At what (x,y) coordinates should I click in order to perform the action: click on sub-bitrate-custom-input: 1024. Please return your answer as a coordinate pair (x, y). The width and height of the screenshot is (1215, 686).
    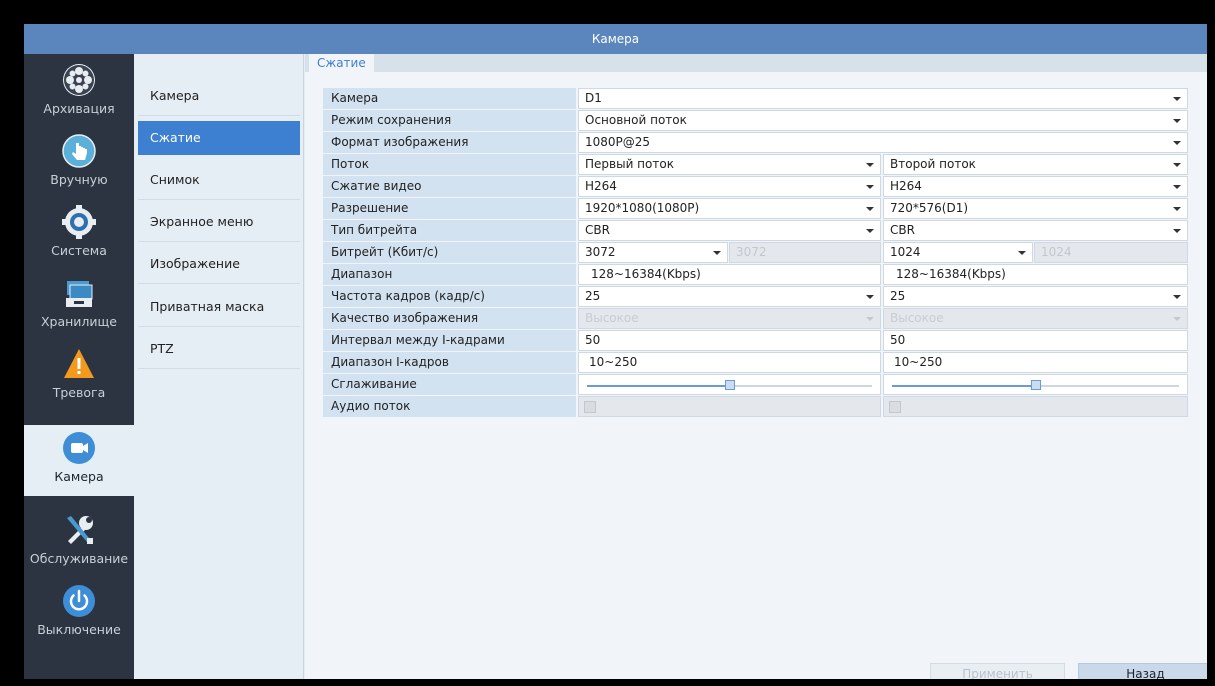
    Looking at the image, I should click on (1111, 252).